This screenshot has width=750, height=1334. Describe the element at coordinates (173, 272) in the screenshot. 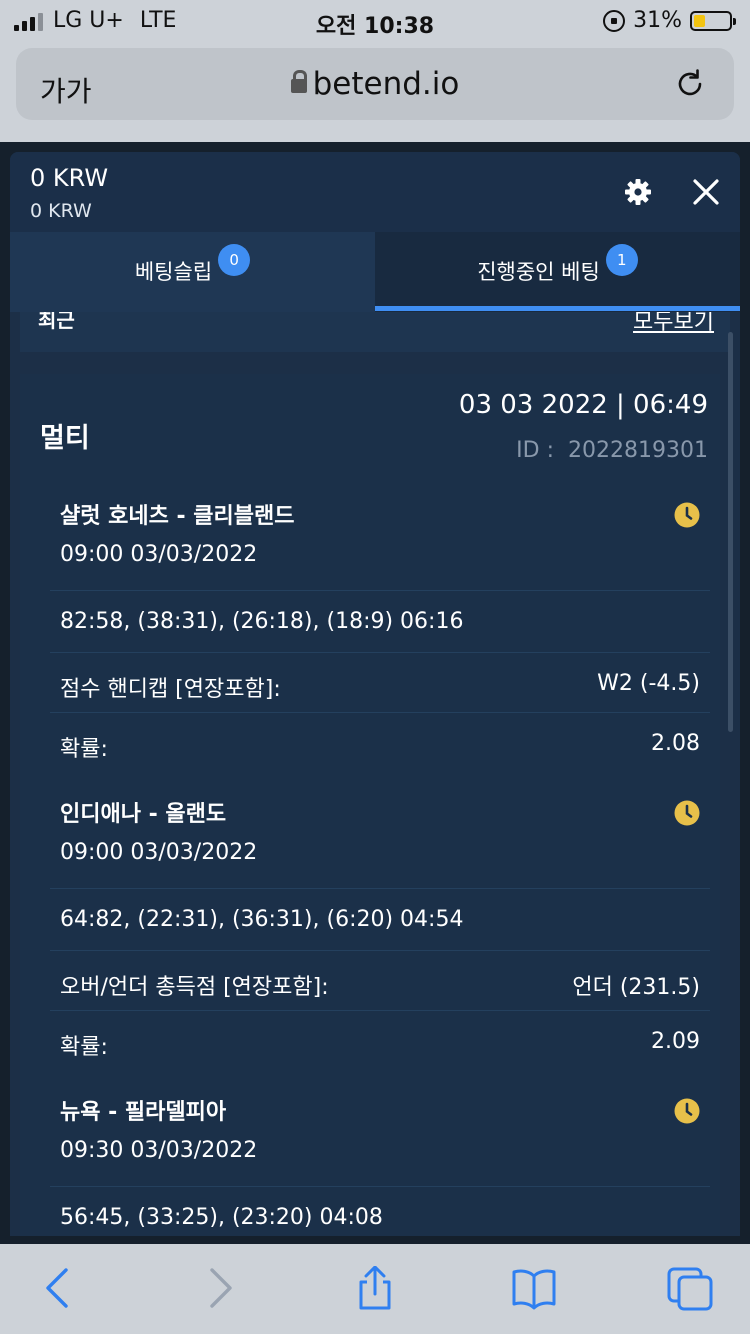

I see `tab-betslip-label: 베팅슬립` at that location.